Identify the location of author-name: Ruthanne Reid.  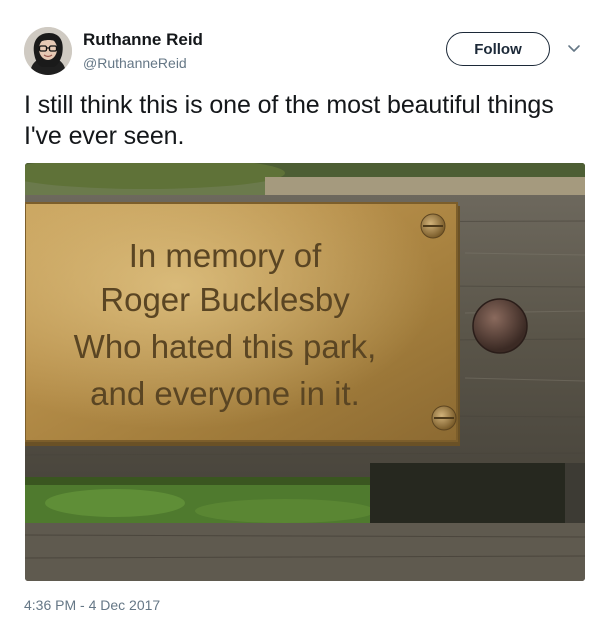
(143, 40).